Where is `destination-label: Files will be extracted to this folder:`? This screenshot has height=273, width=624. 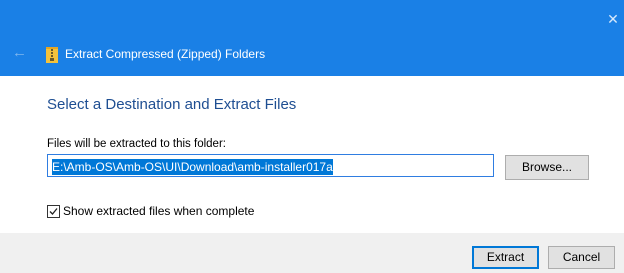 destination-label: Files will be extracted to this folder: is located at coordinates (136, 144).